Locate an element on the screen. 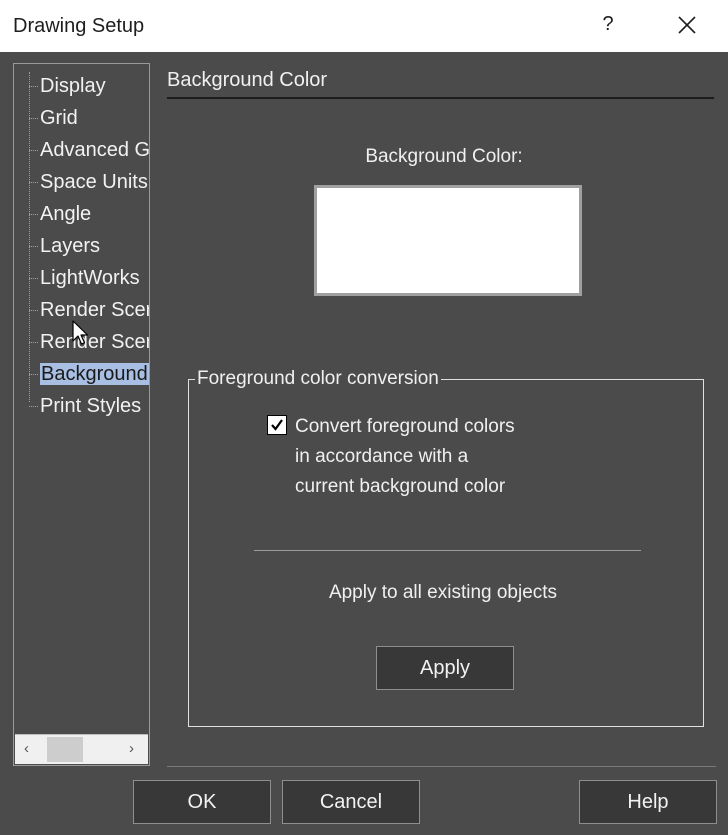 This screenshot has width=728, height=835. section-header: Background Color is located at coordinates (247, 80).